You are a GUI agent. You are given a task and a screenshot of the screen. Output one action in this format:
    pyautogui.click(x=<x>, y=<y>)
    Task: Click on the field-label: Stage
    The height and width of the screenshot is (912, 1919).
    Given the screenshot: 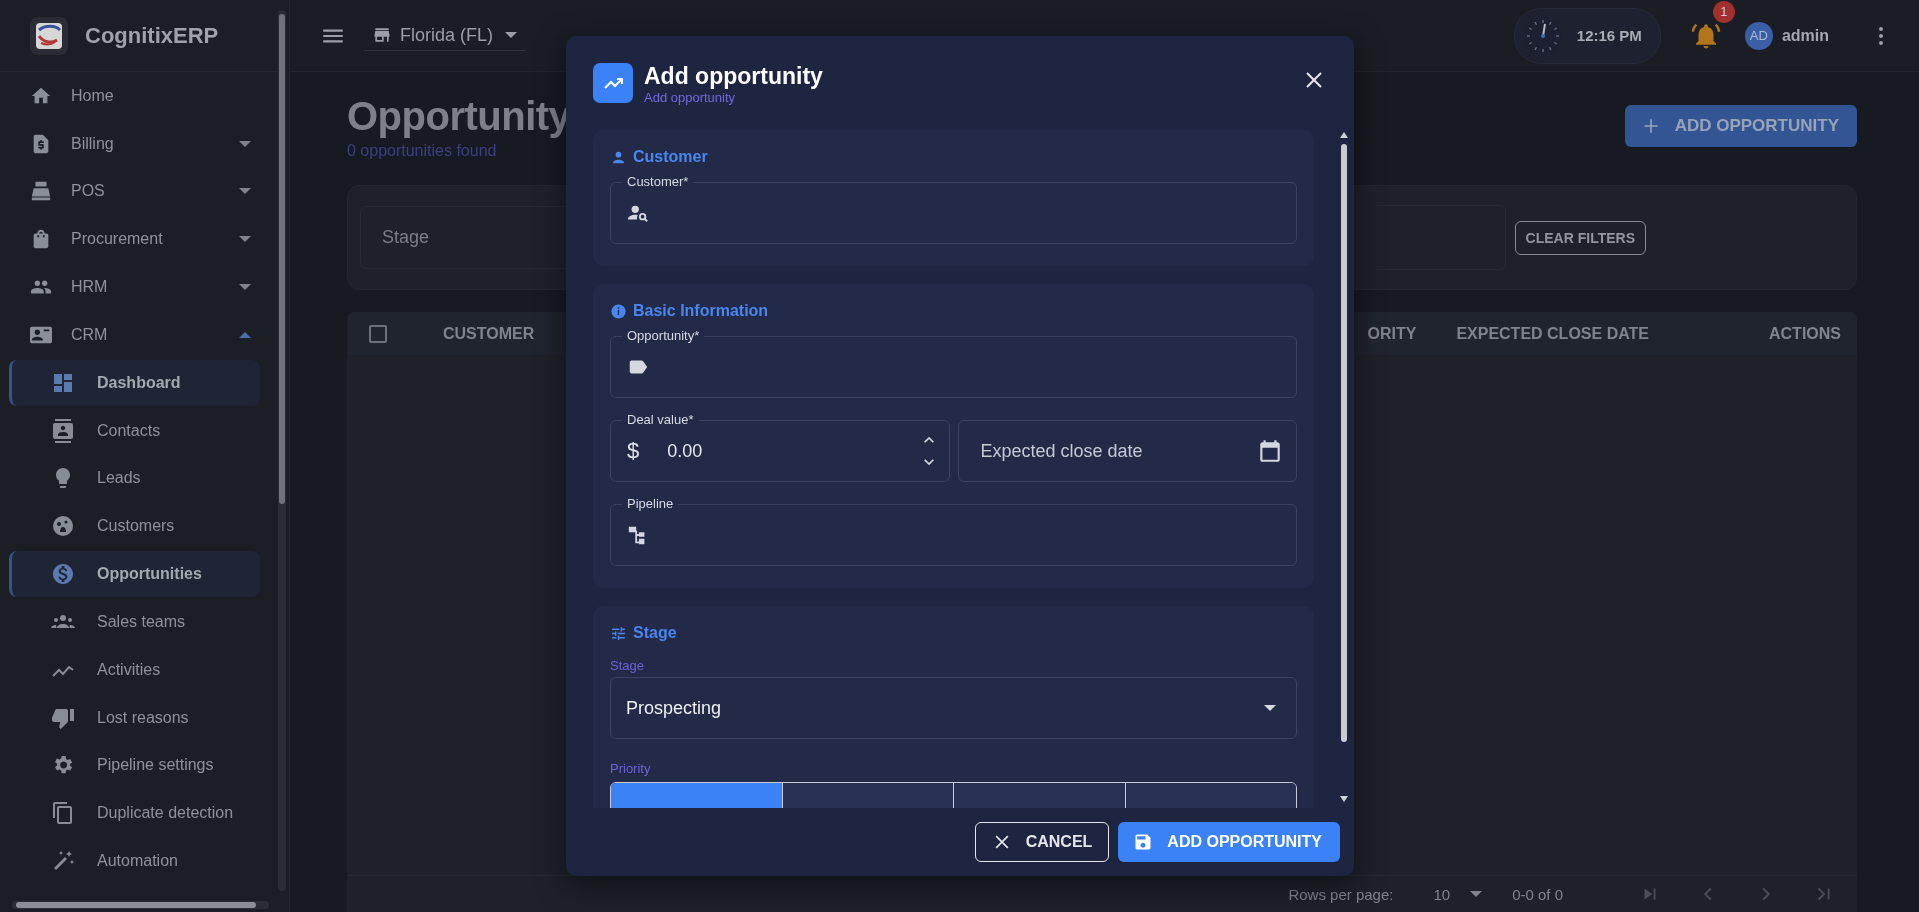 What is the action you would take?
    pyautogui.click(x=627, y=665)
    